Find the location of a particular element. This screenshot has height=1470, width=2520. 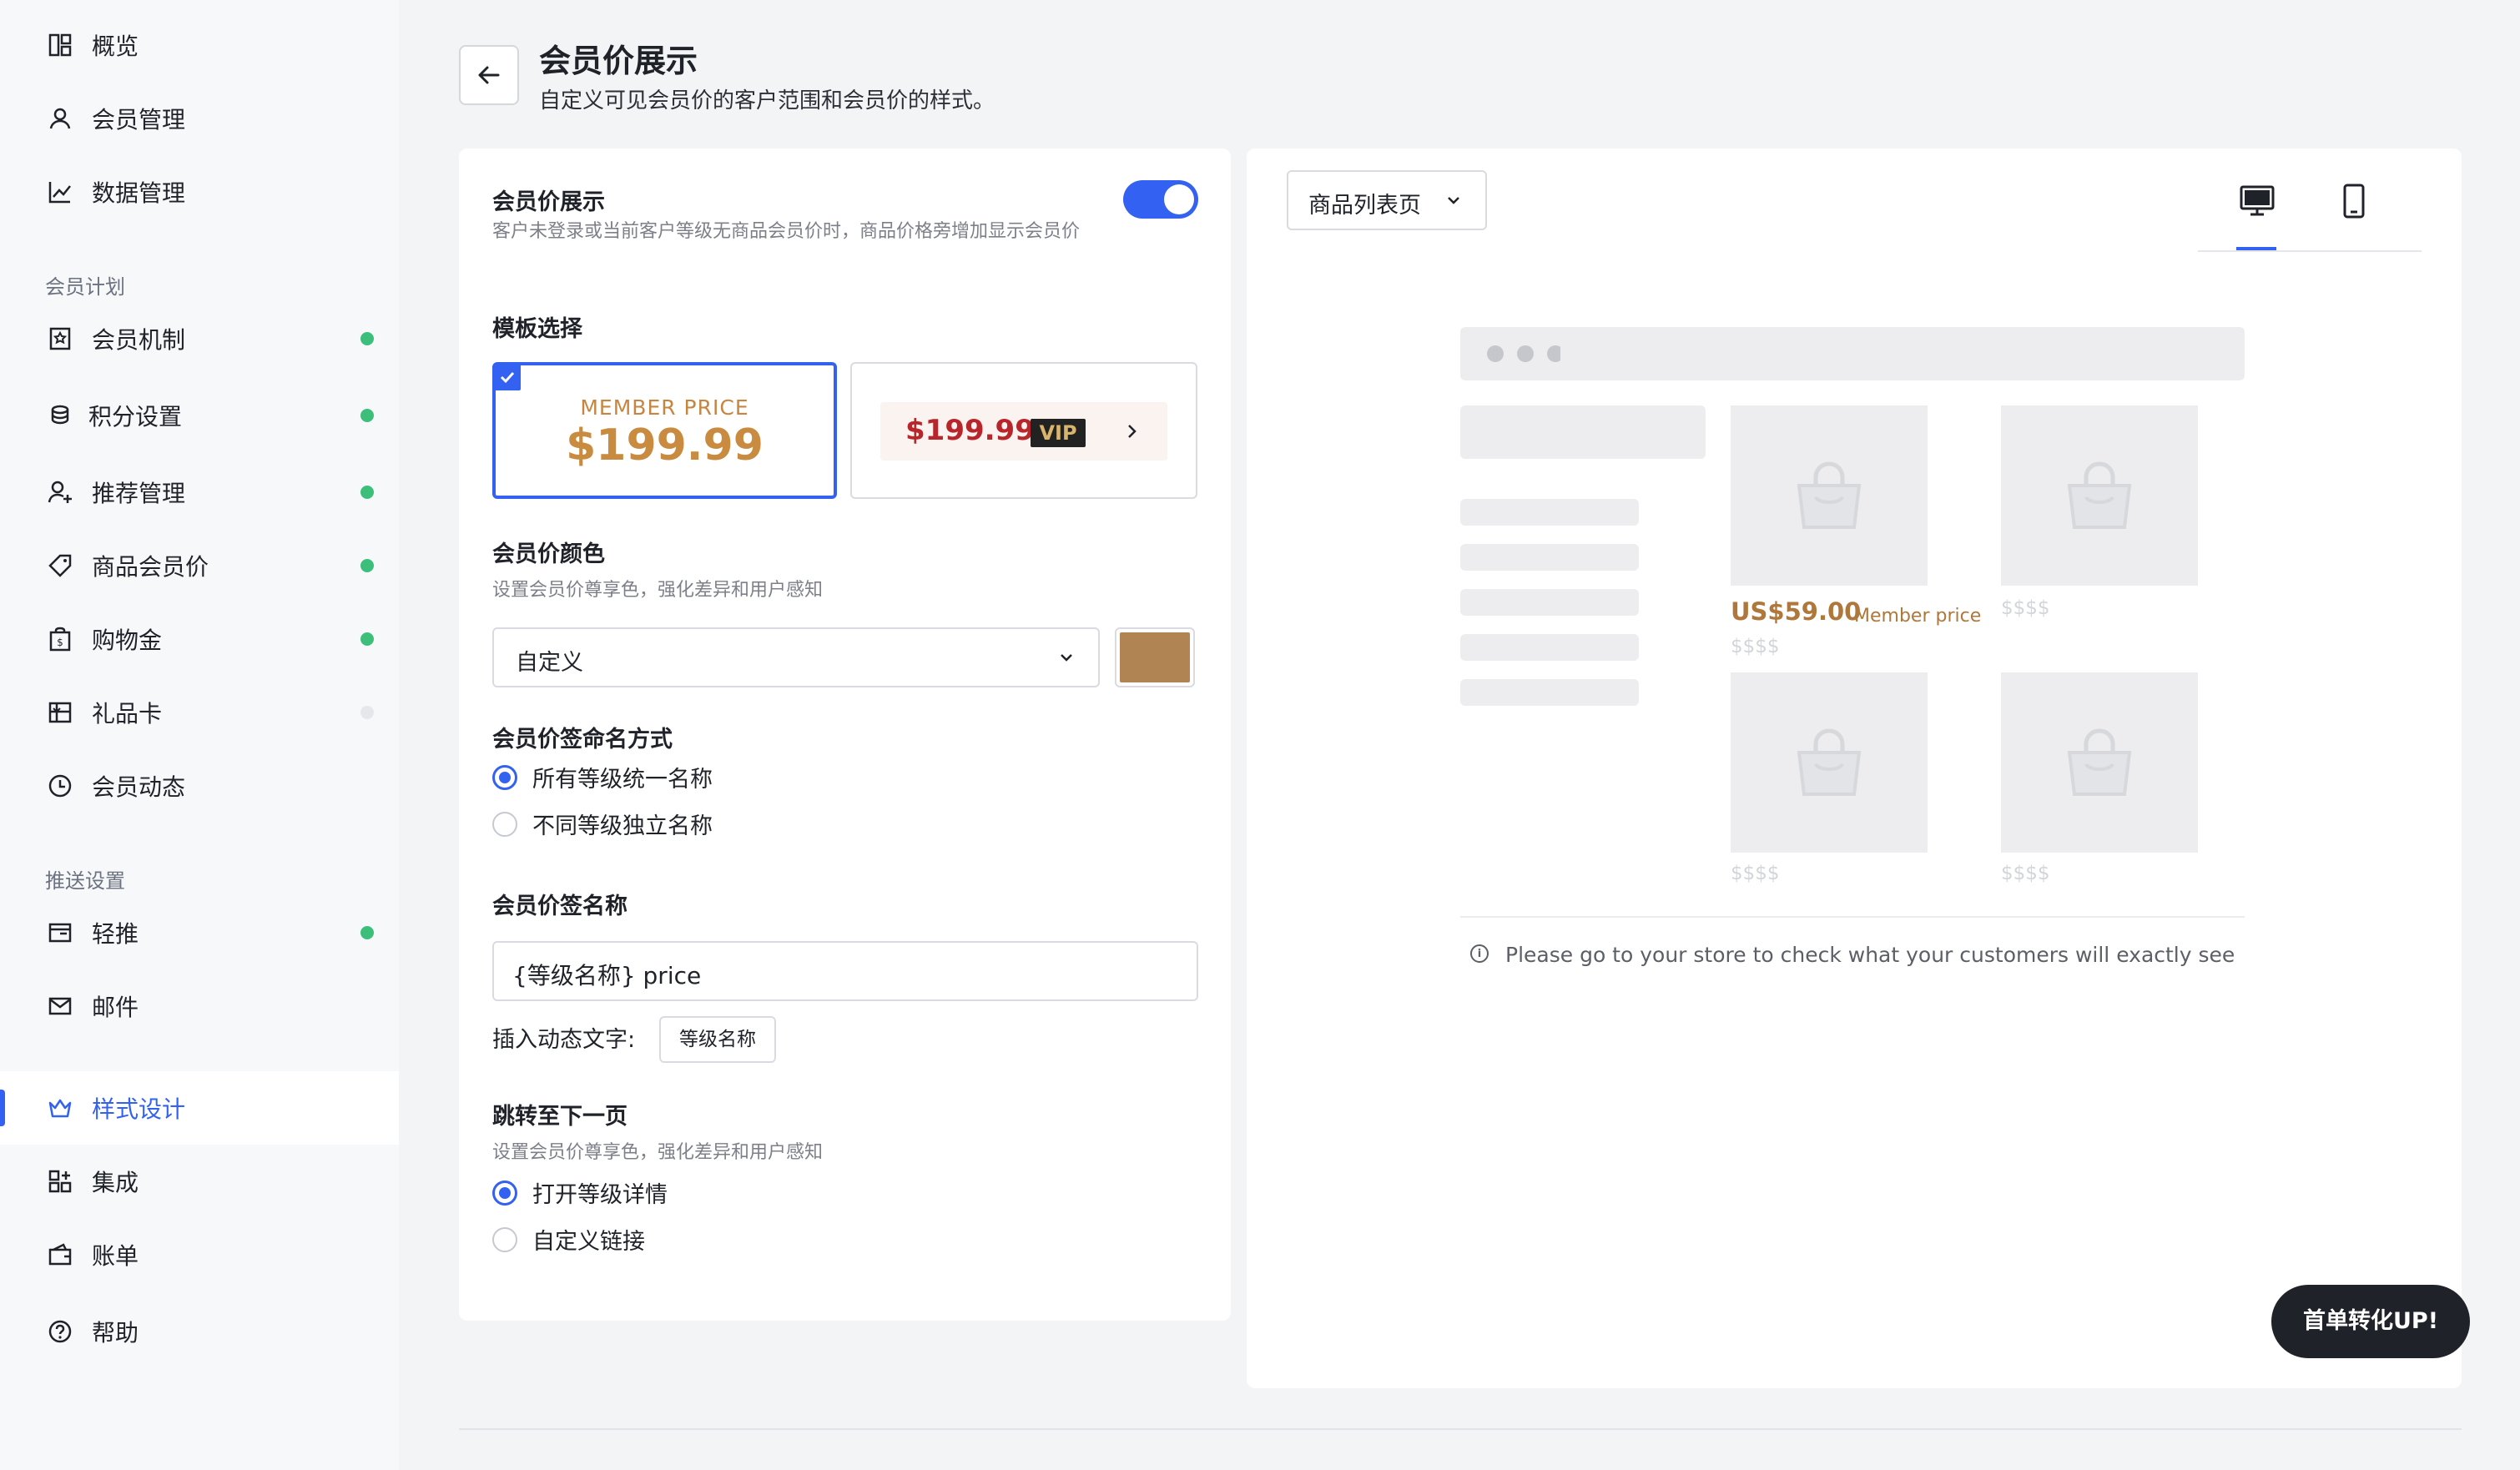

sidebar-item-nudge: 轻推 is located at coordinates (199, 933).